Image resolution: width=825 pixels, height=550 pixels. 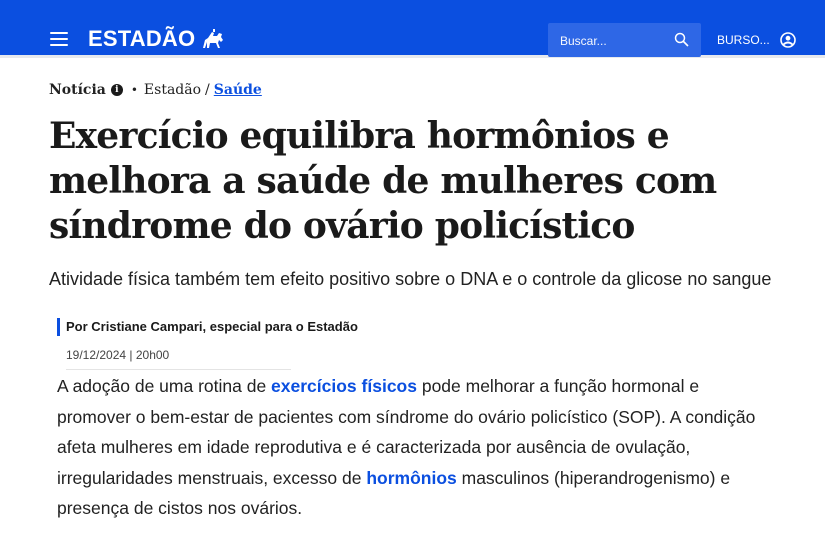 I want to click on horse-rider-icon, so click(x=213, y=38).